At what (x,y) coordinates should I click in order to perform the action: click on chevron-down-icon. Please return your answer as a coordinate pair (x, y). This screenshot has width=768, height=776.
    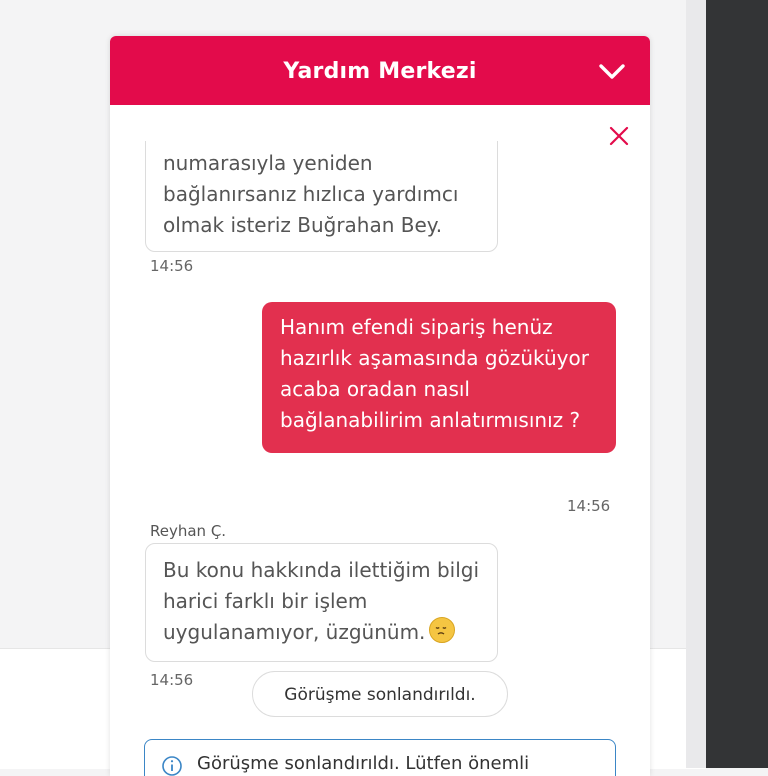
    Looking at the image, I should click on (612, 71).